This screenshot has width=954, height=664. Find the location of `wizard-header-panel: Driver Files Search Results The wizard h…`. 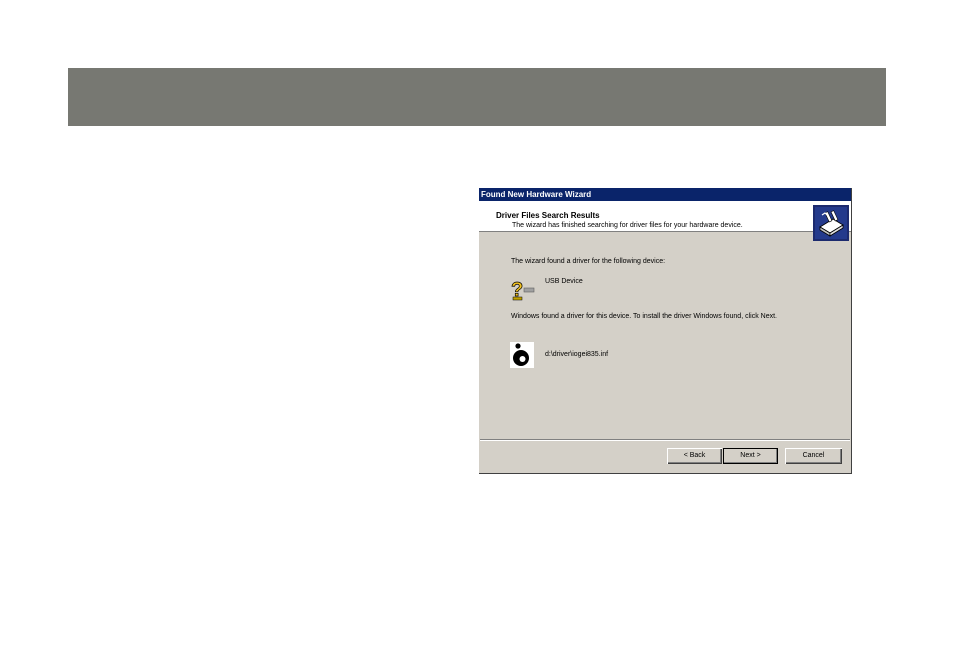

wizard-header-panel: Driver Files Search Results The wizard h… is located at coordinates (665, 221).